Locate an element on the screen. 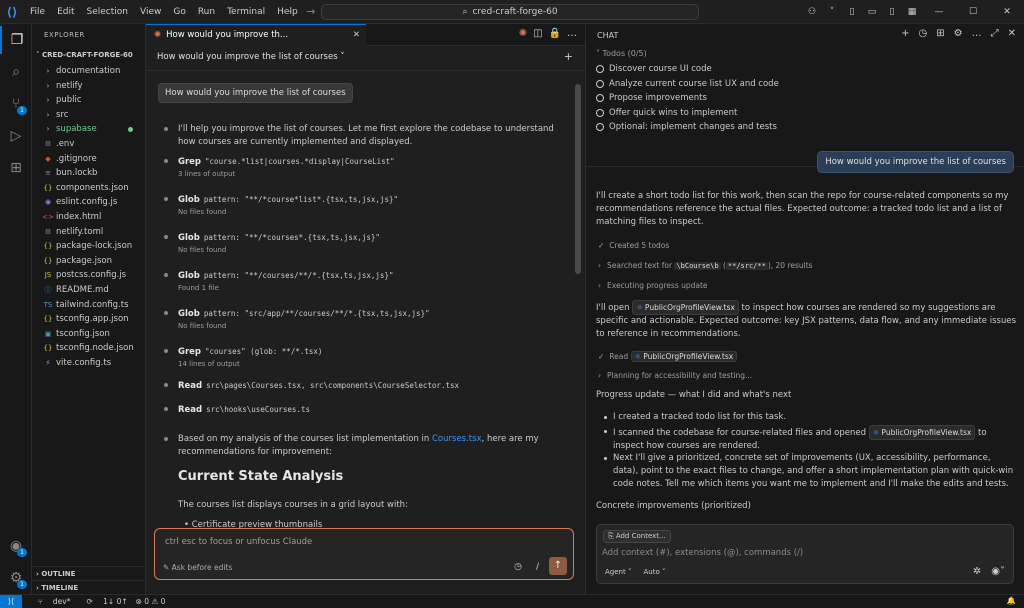 This screenshot has height=608, width=1024. tool-call-read: Read src\hooks\useCourses.ts is located at coordinates (364, 410).